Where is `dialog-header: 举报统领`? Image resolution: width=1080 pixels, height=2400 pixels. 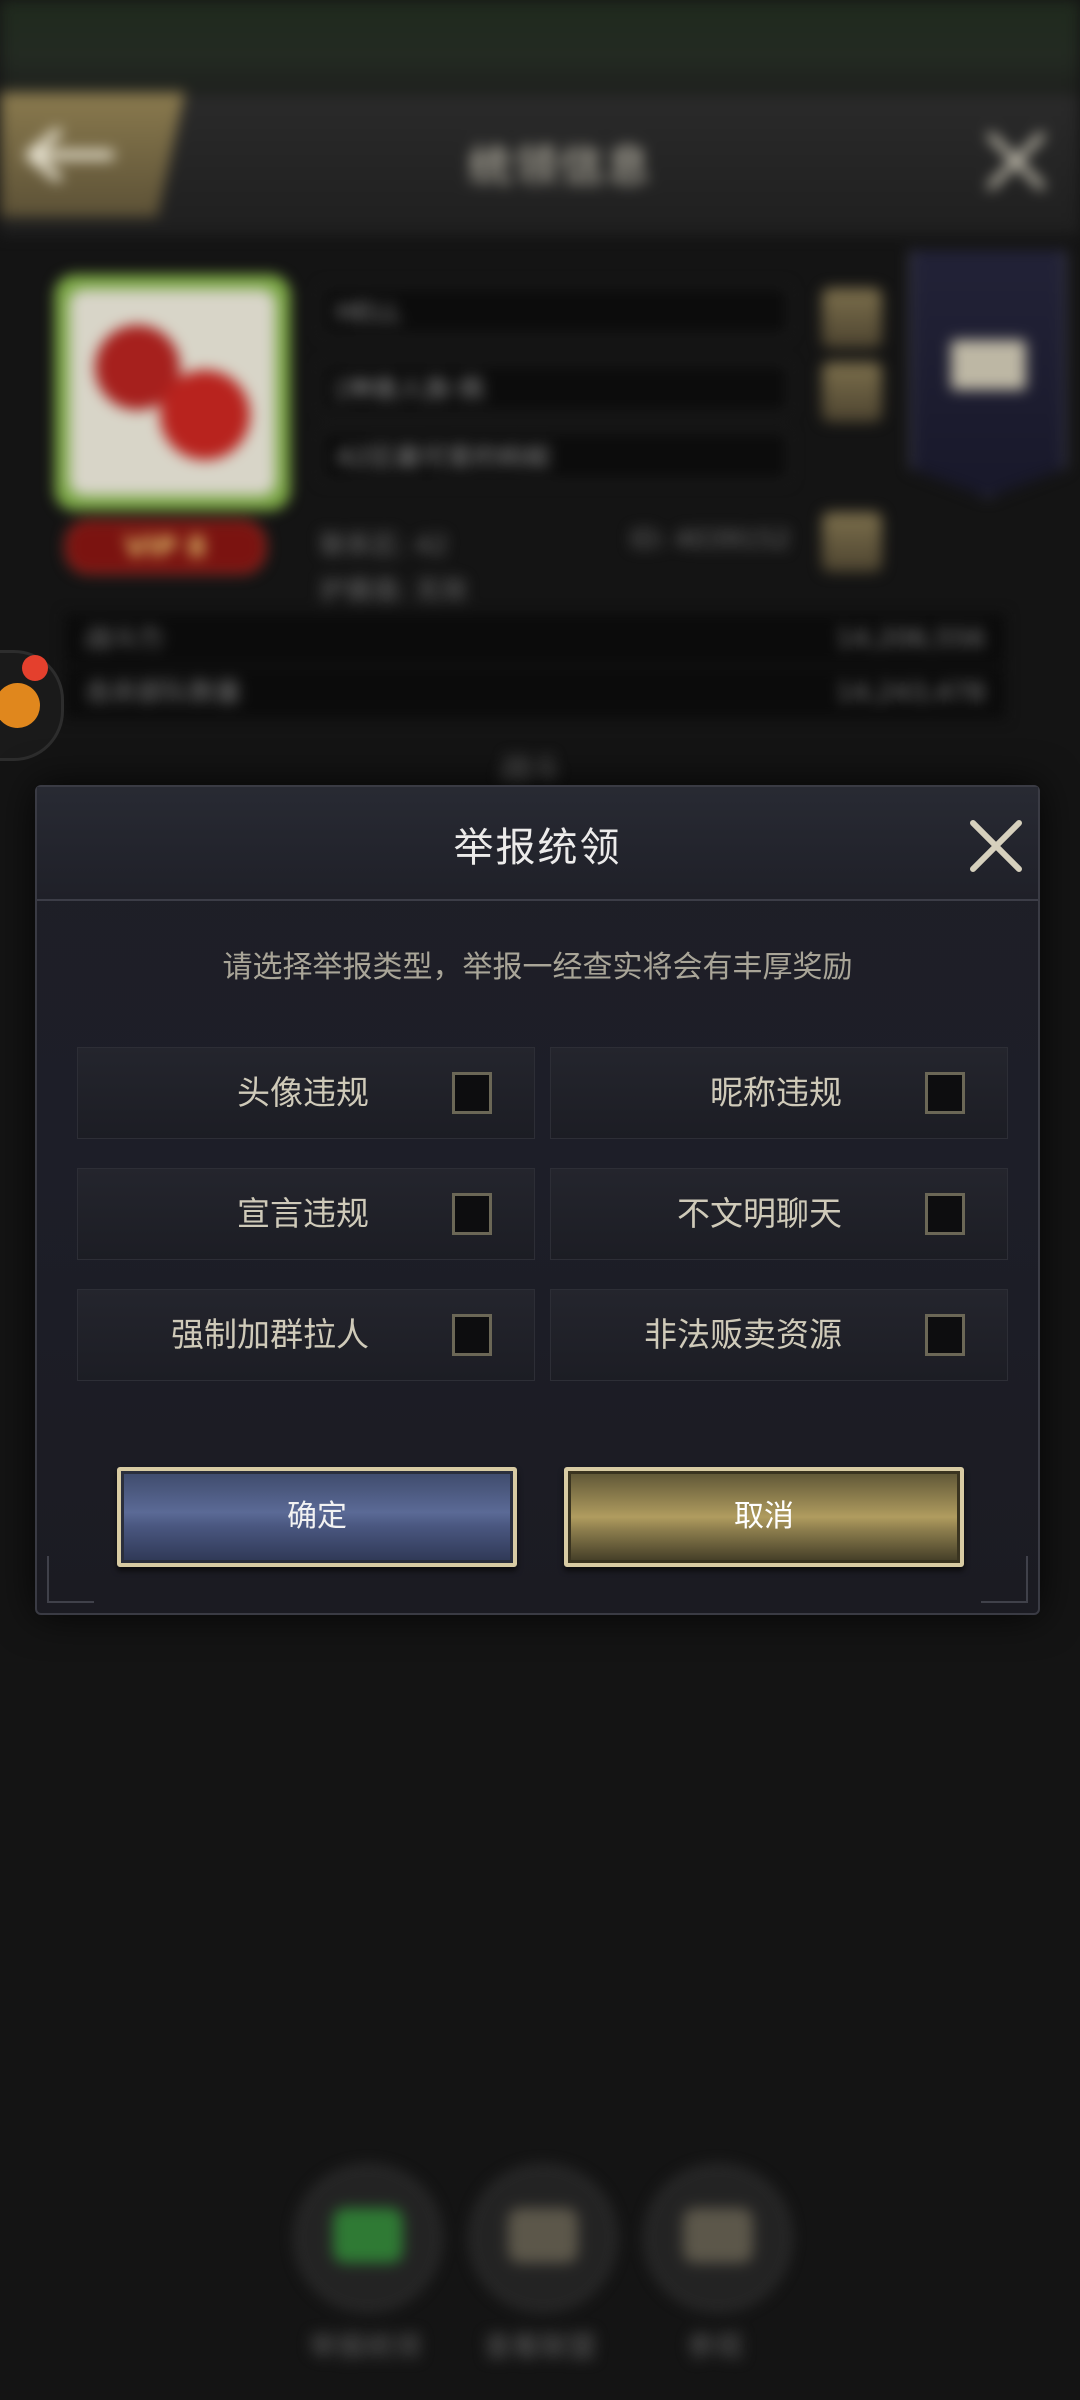 dialog-header: 举报统领 is located at coordinates (537, 844).